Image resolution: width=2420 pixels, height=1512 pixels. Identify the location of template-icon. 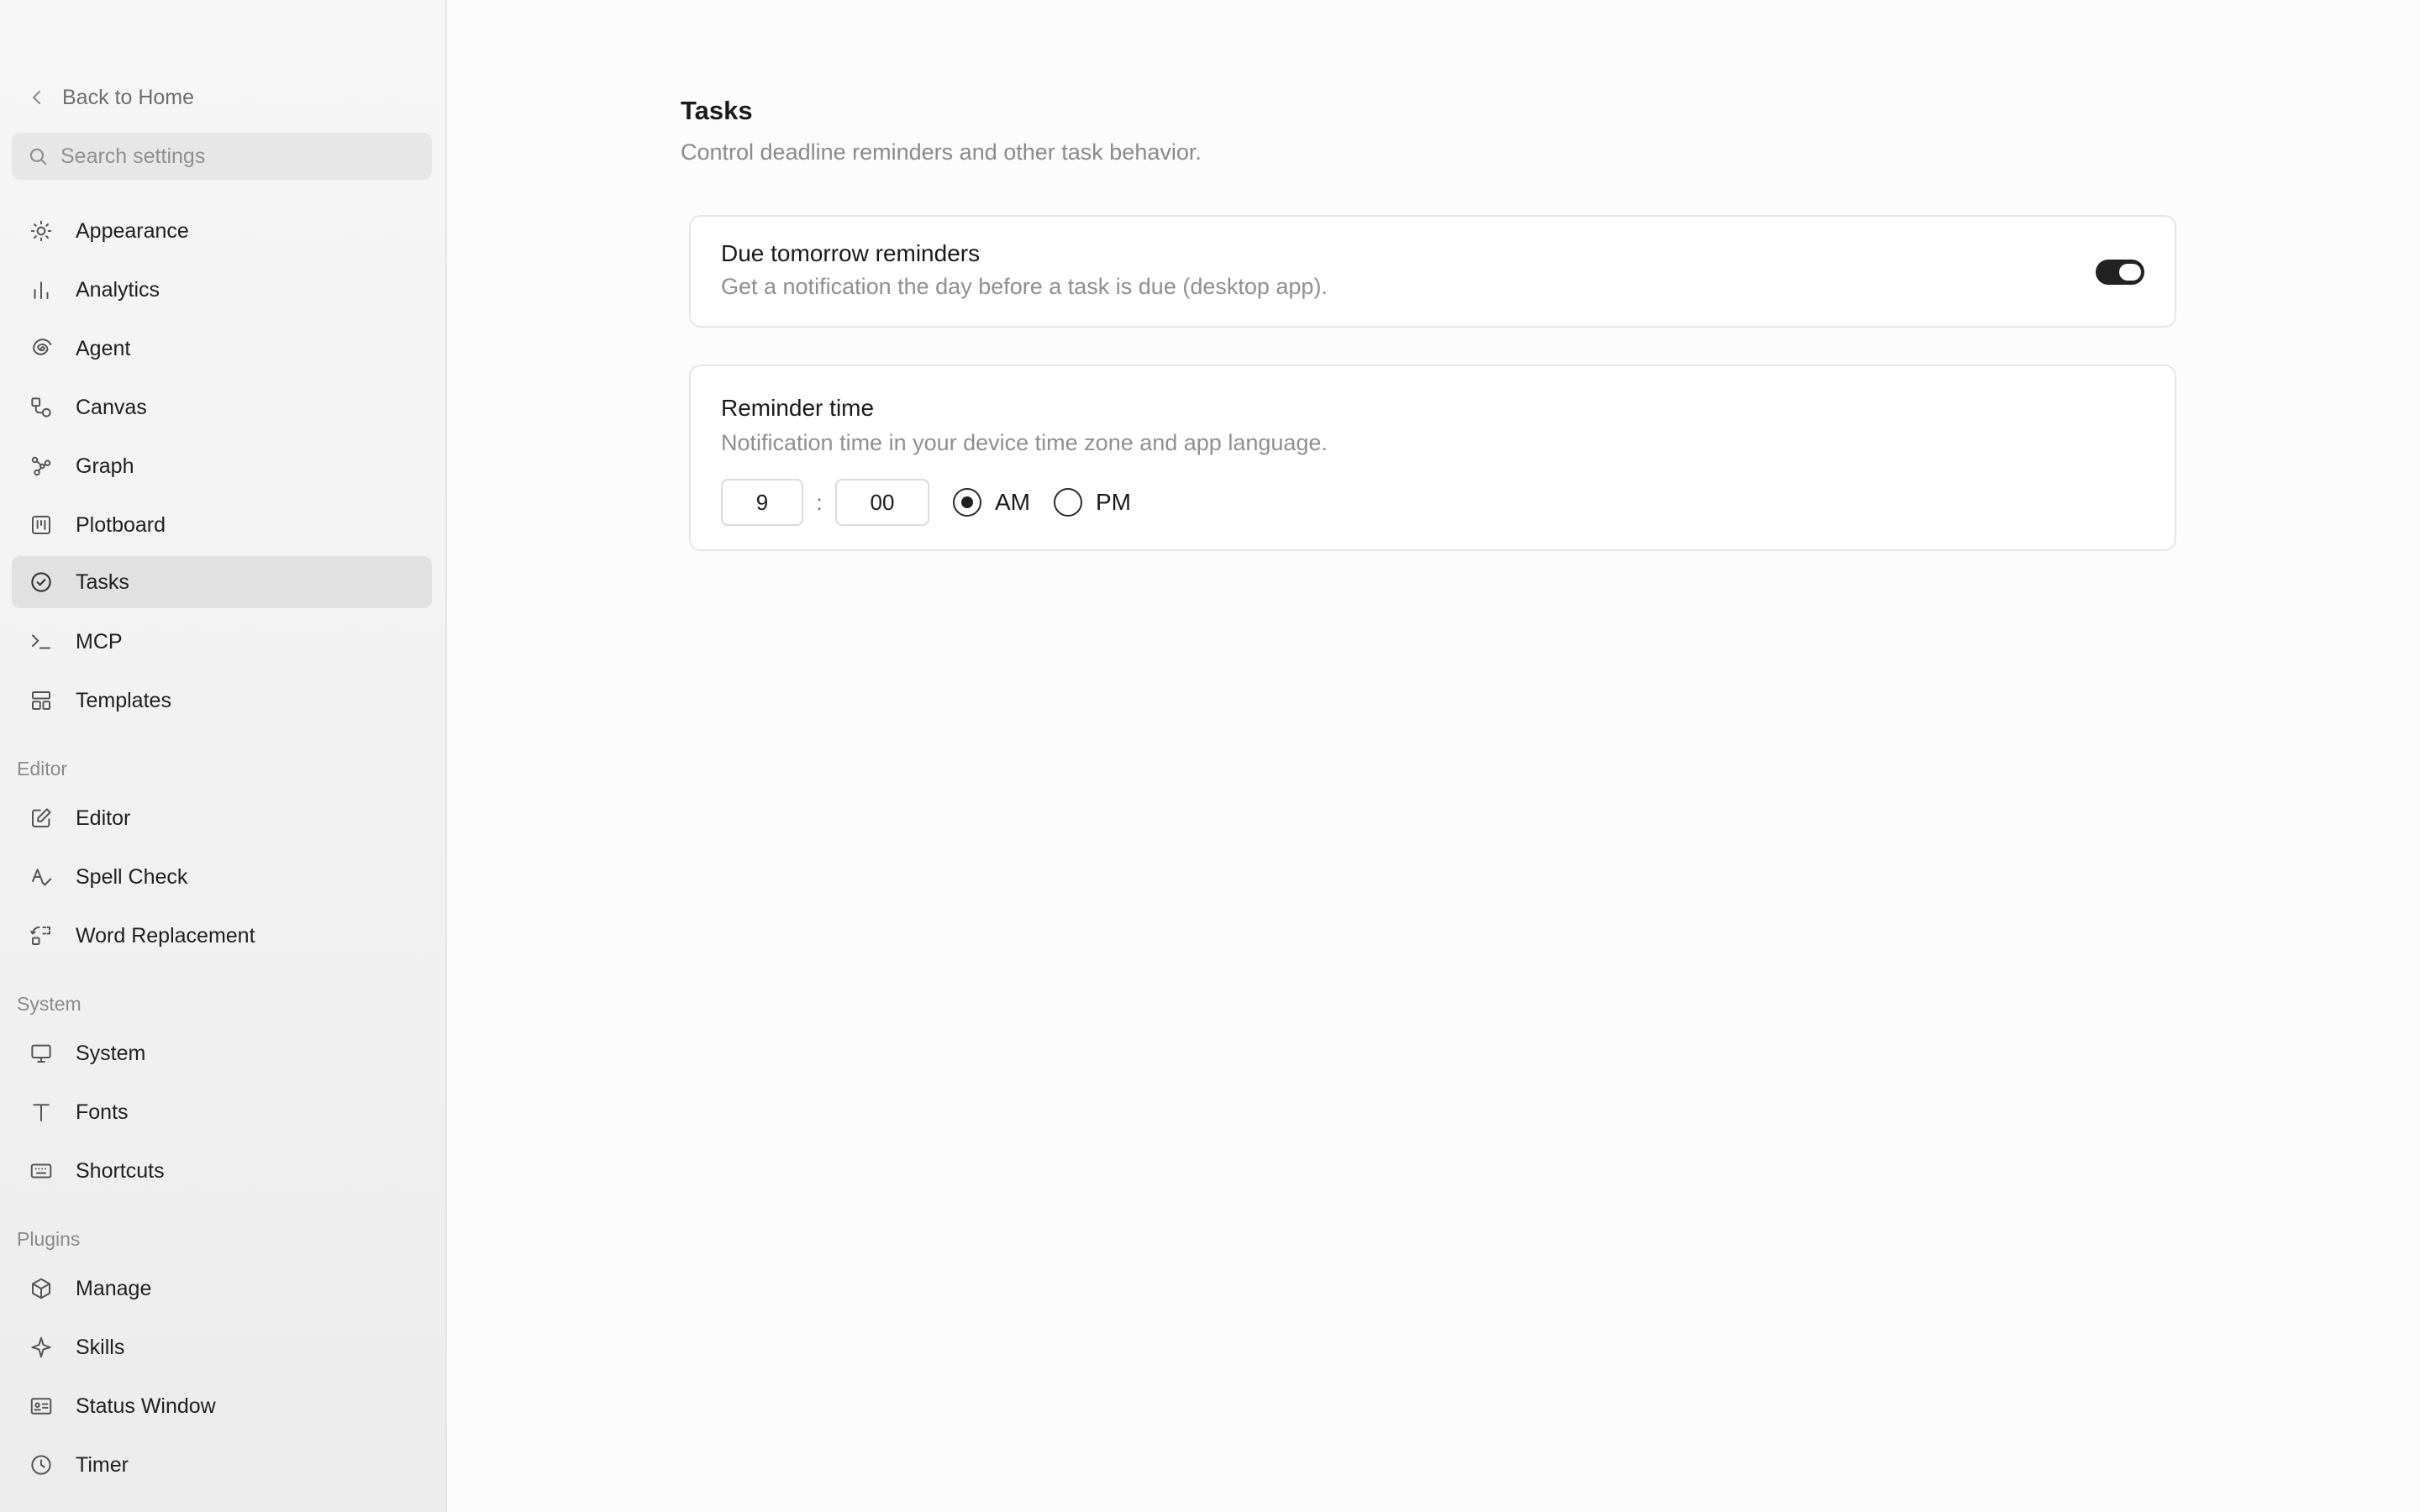
(41, 700).